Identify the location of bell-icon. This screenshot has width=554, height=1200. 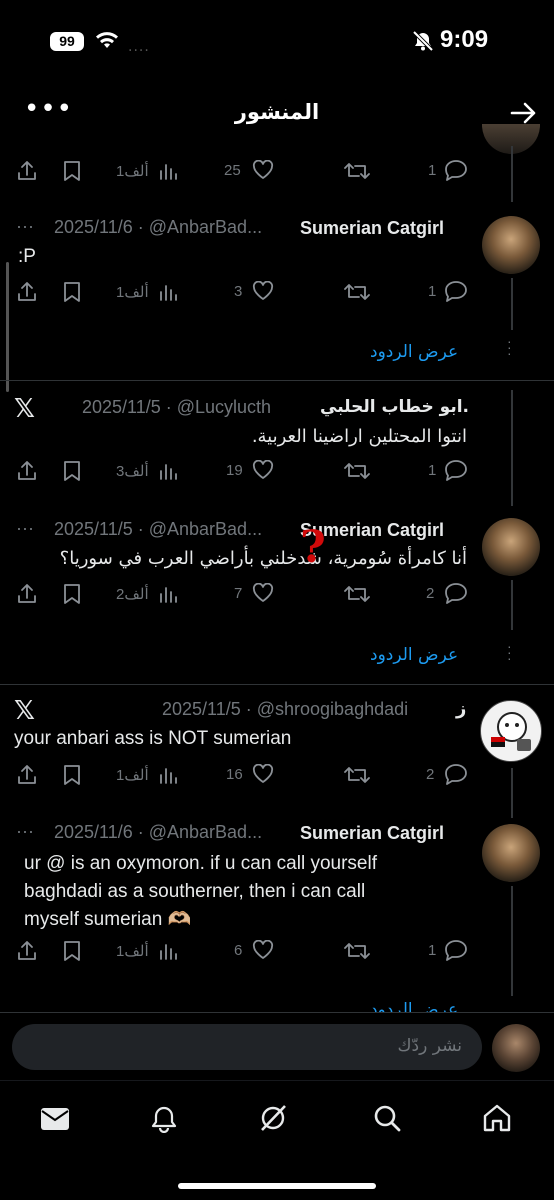
(164, 1119).